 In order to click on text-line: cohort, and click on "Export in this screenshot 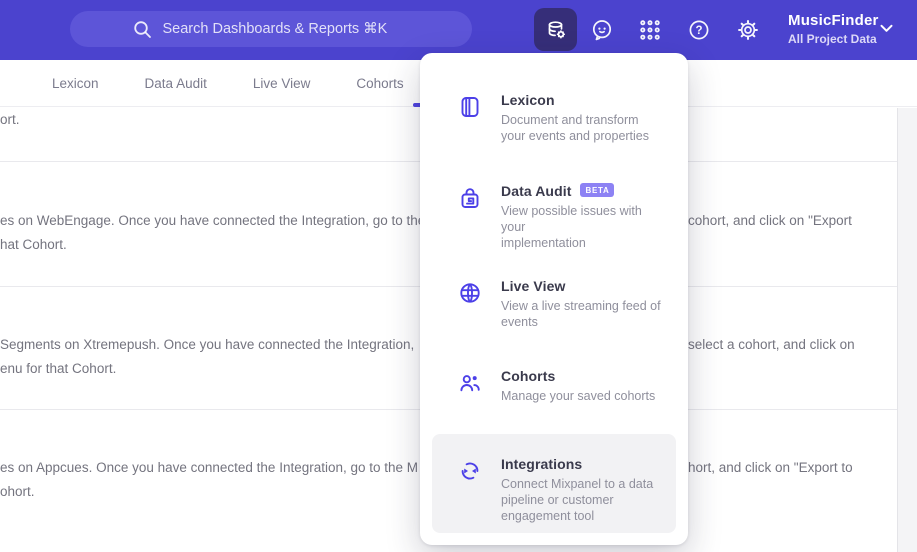, I will do `click(770, 220)`.